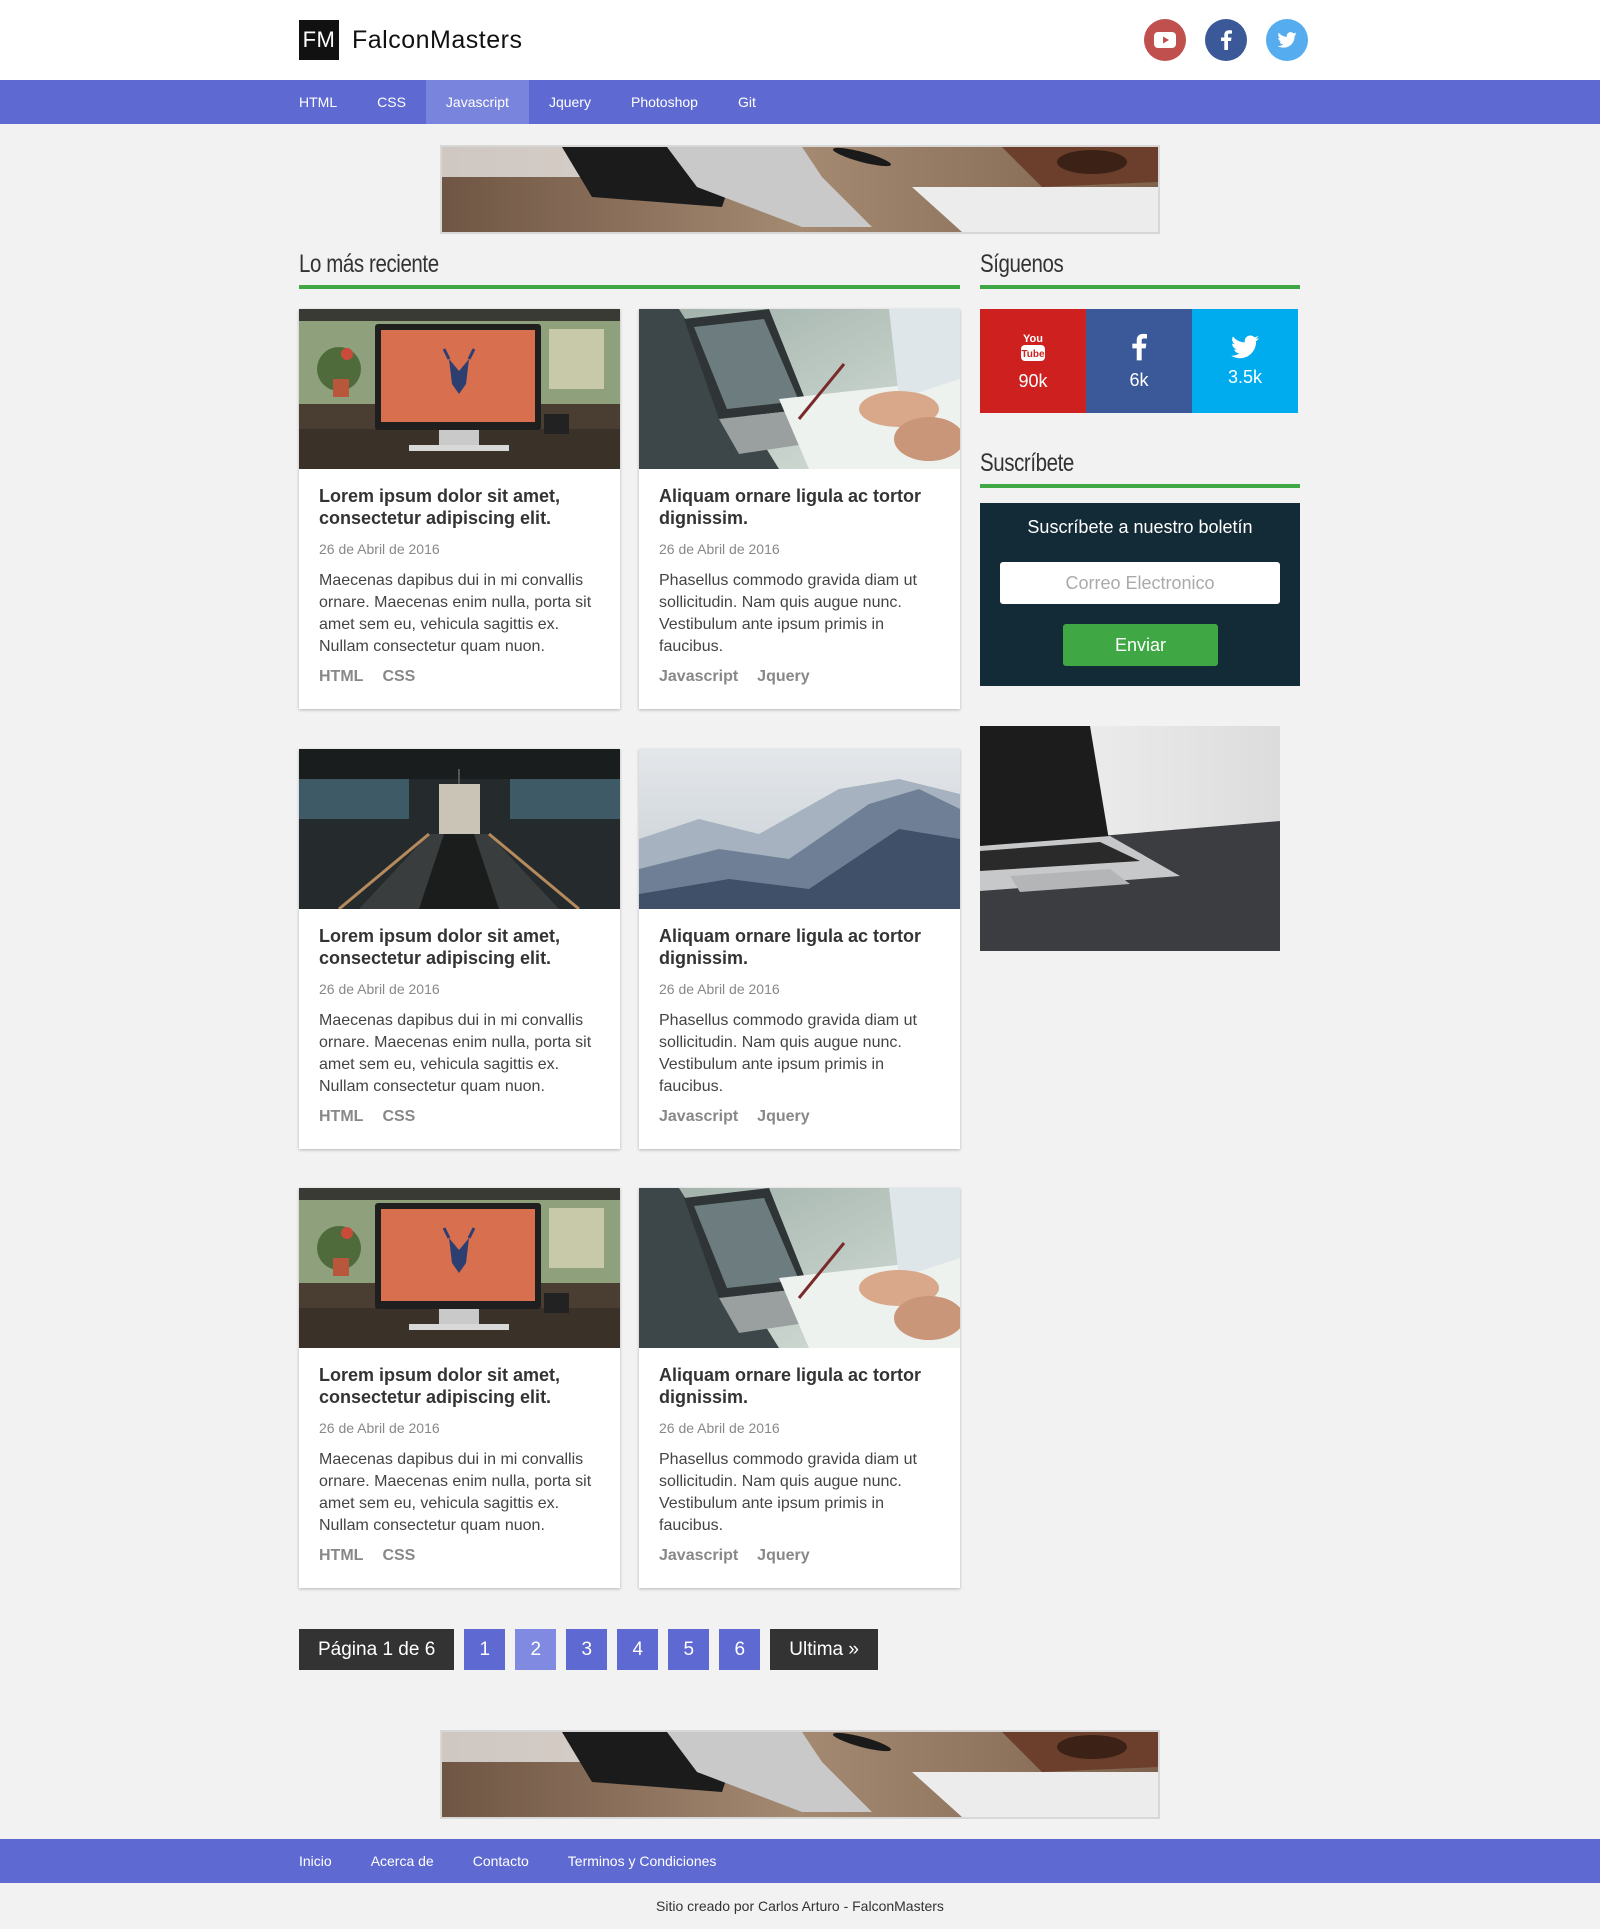  Describe the element at coordinates (315, 1861) in the screenshot. I see `footer-link-inicio: Inicio` at that location.